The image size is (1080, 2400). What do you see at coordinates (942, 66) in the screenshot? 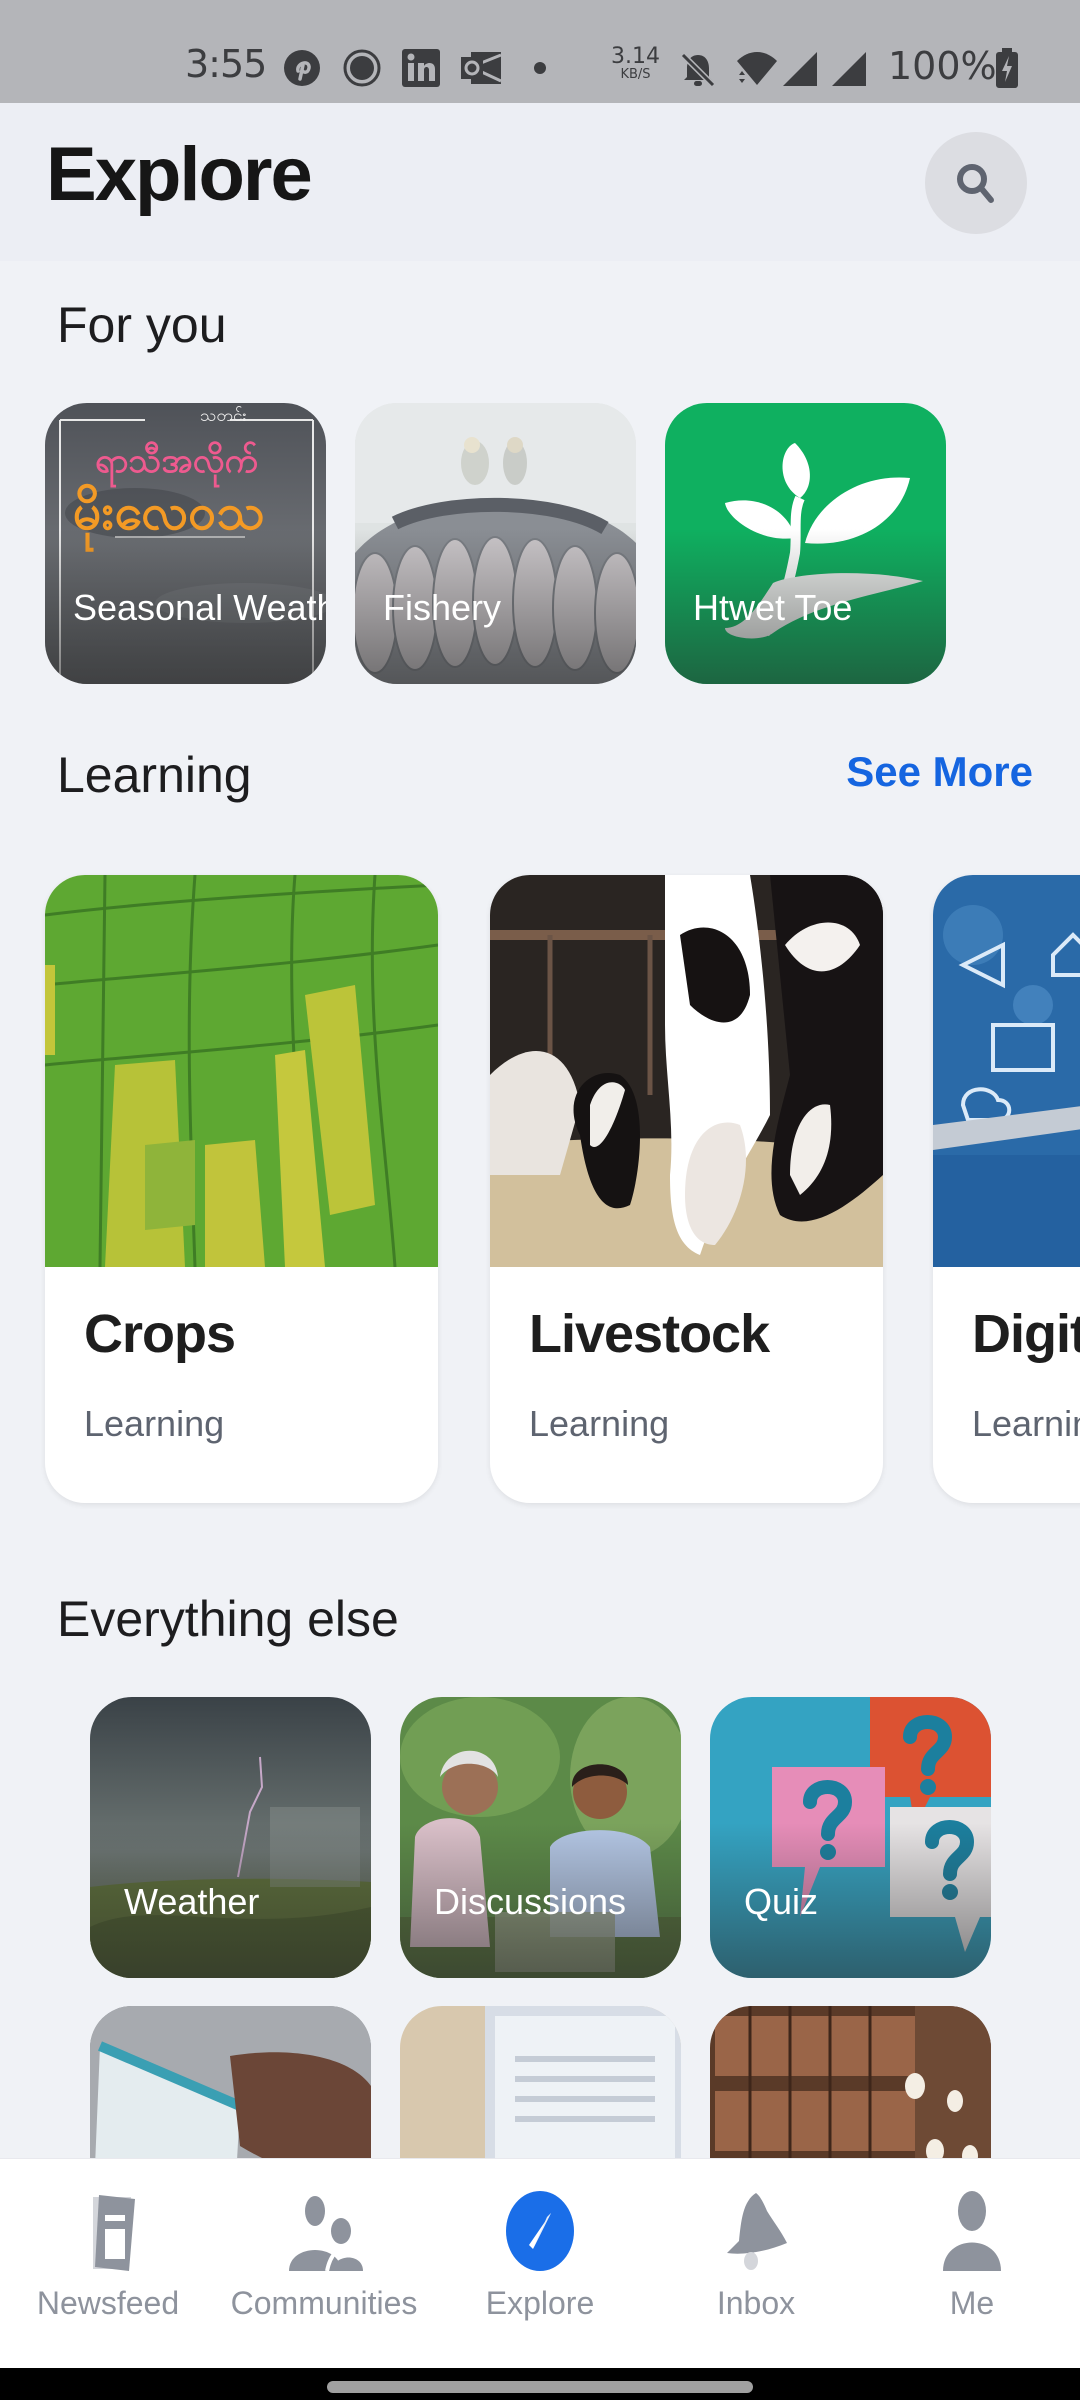
I see `battery-percent: 100%` at bounding box center [942, 66].